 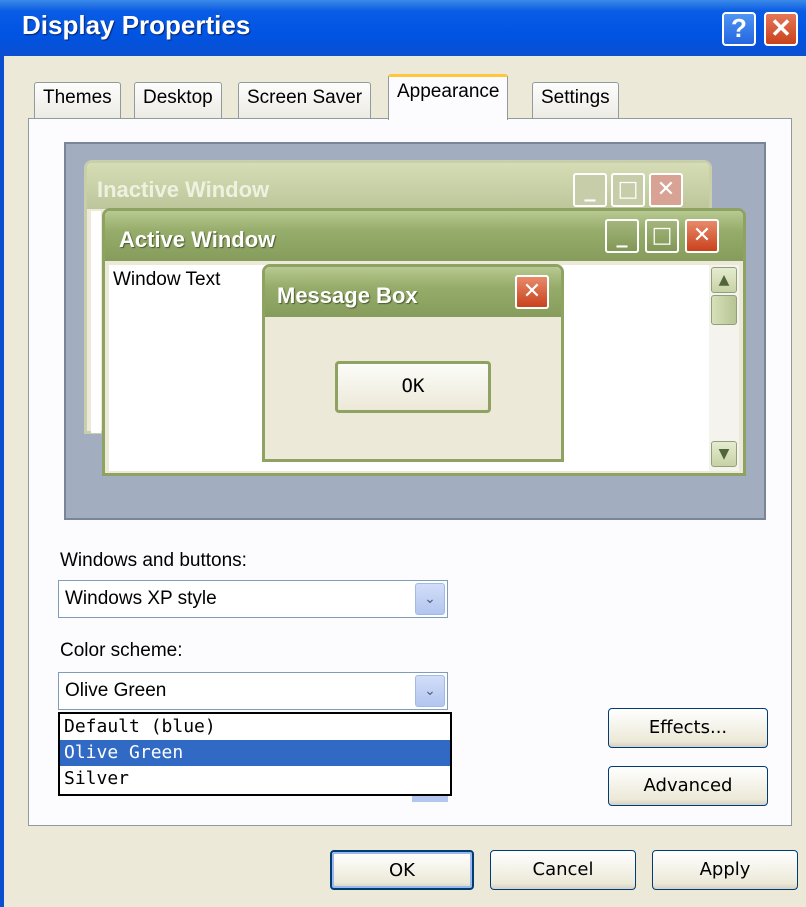 I want to click on windows-buttons-value: Windows XP style, so click(x=141, y=598).